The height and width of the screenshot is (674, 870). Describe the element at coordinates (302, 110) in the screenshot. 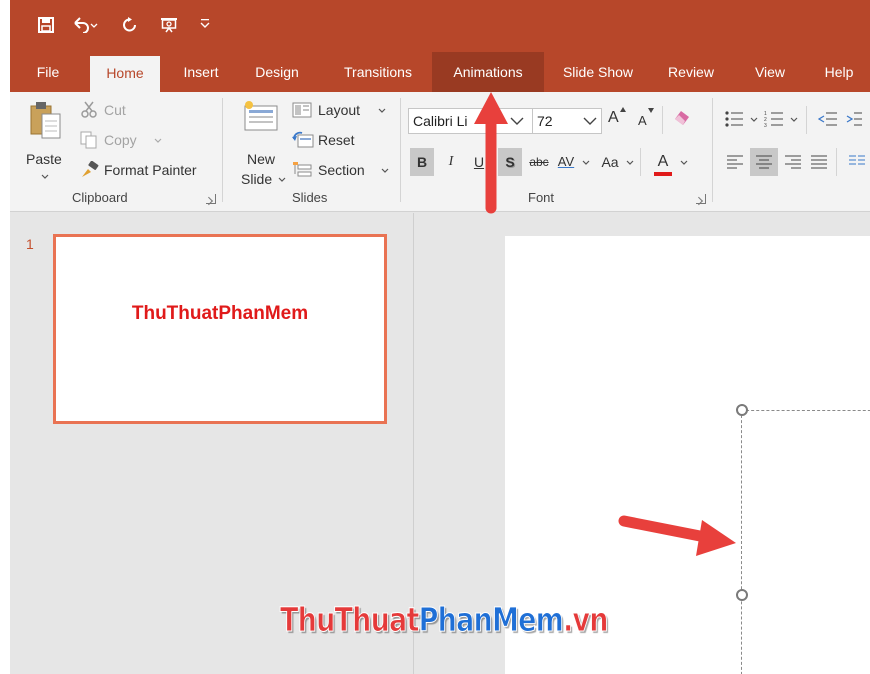

I see `layout-icon` at that location.